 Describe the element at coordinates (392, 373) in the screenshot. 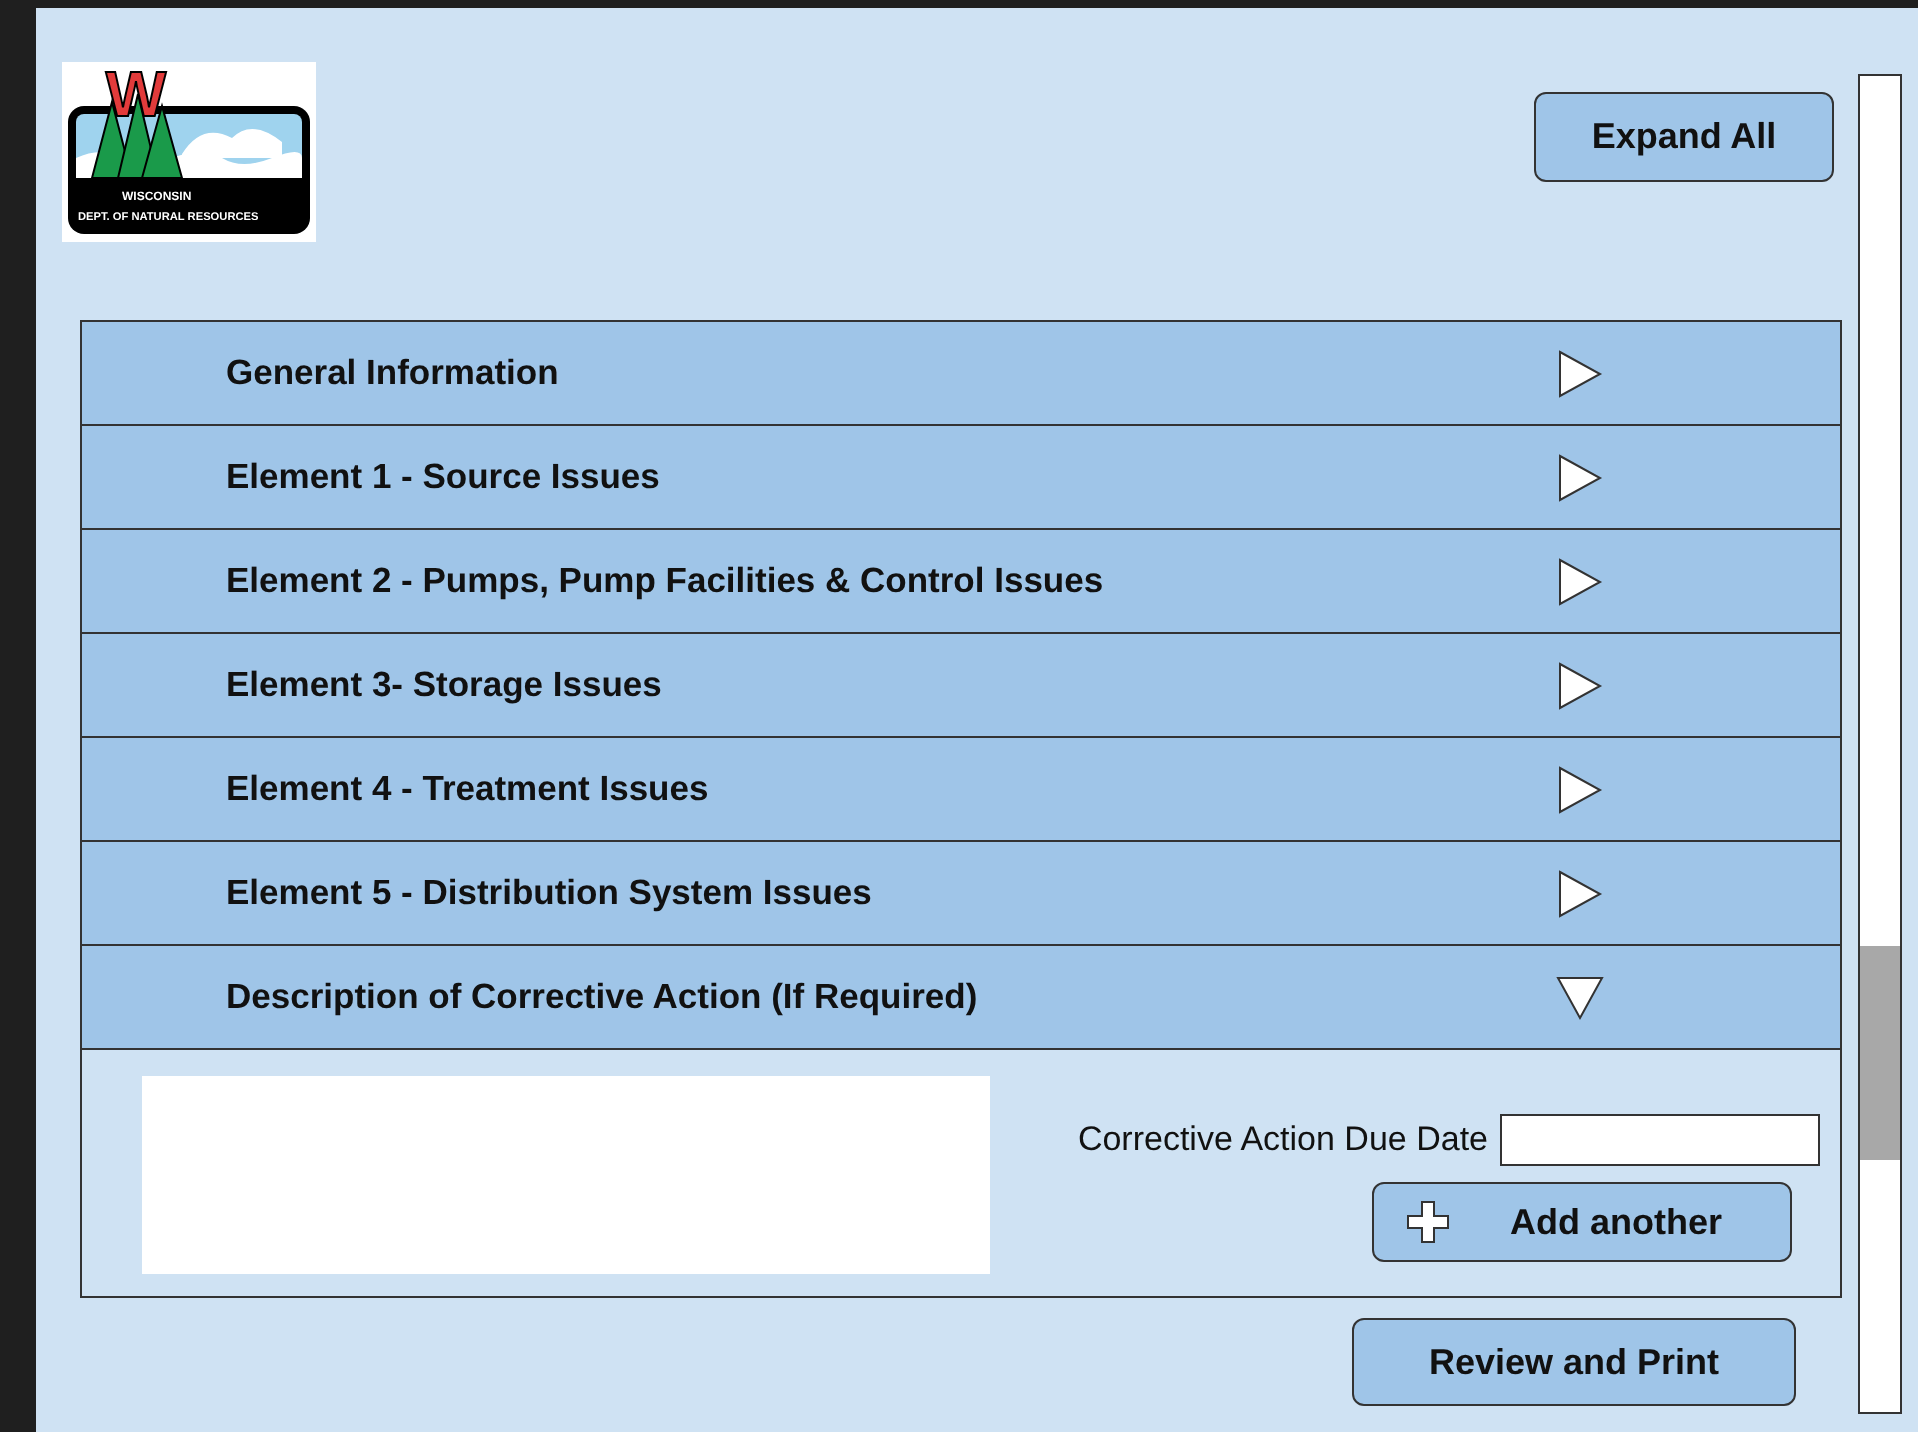

I see `section-title: General Information` at that location.